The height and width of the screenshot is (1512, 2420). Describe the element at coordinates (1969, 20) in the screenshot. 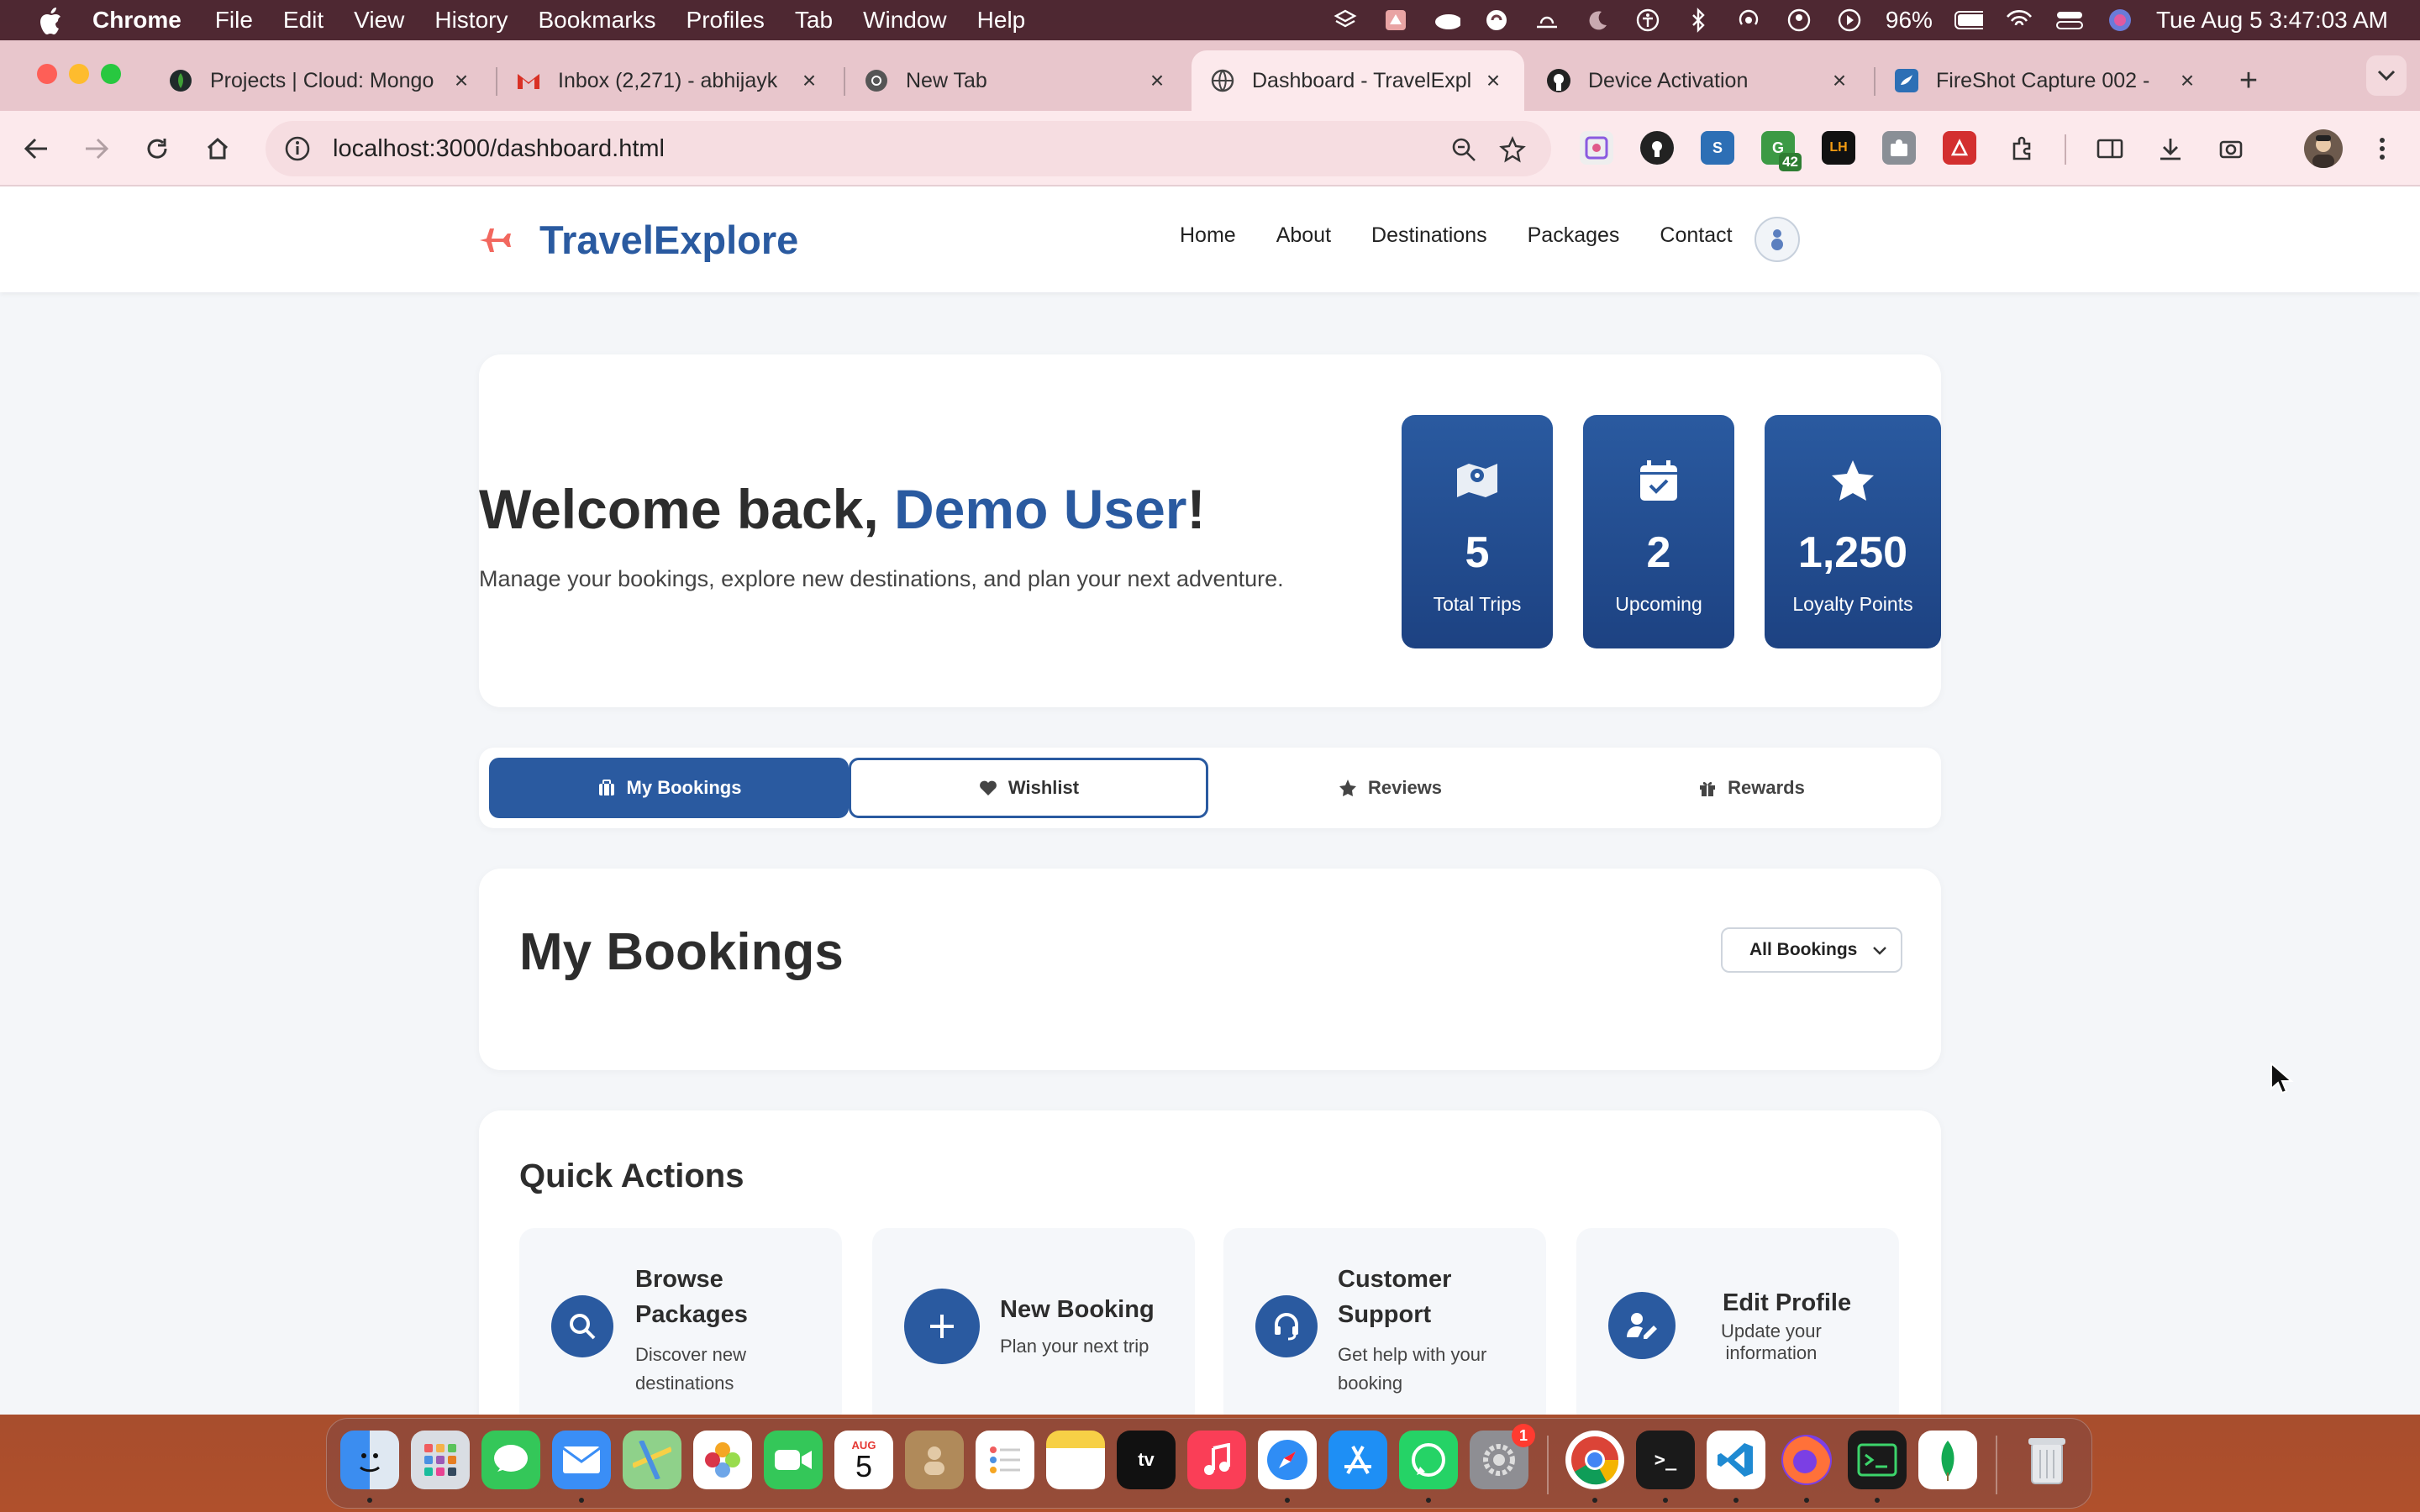

I see `battery-icon` at that location.